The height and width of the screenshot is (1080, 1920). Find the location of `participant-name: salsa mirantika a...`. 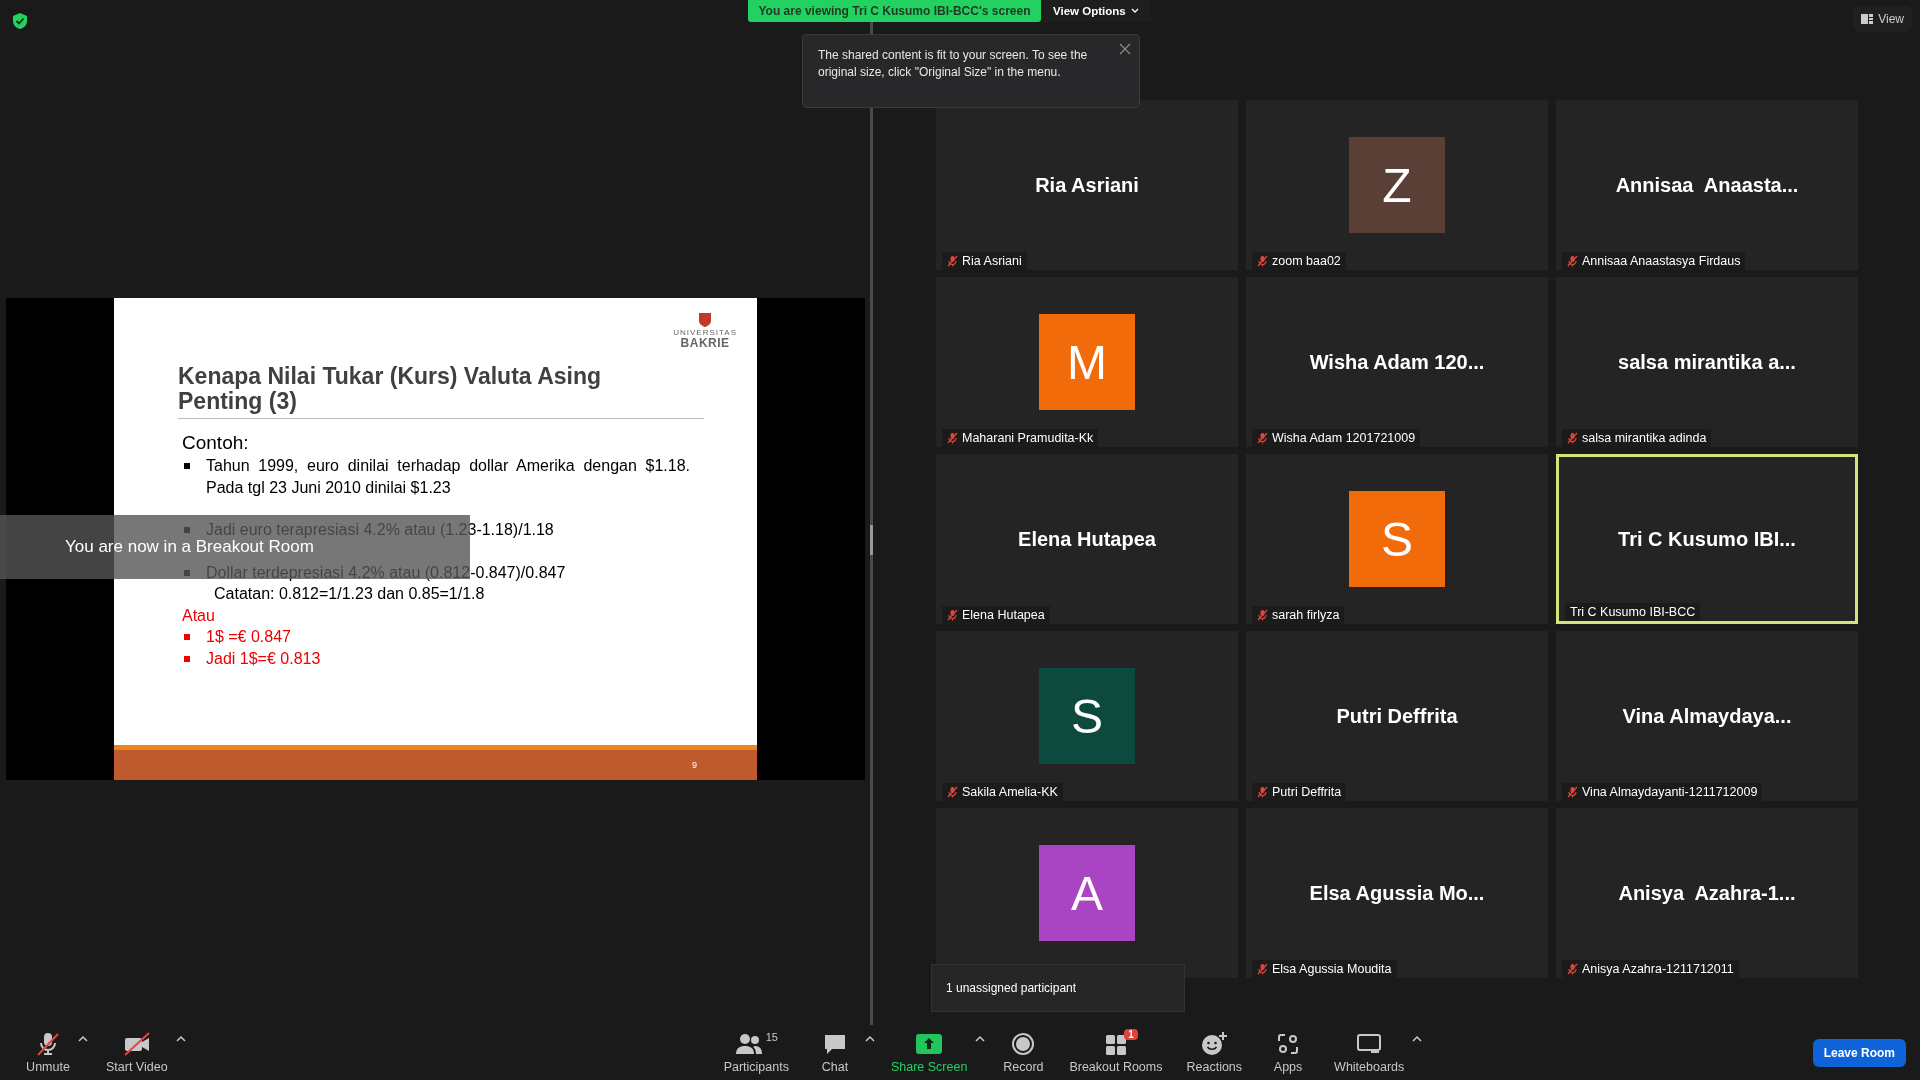

participant-name: salsa mirantika a... is located at coordinates (1707, 362).